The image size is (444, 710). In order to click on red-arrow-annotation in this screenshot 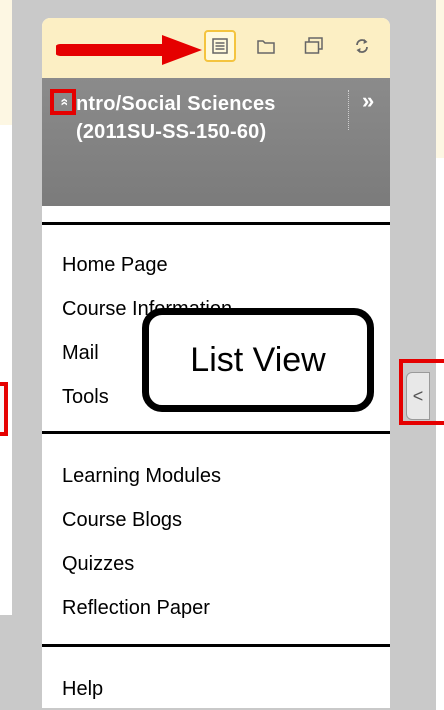, I will do `click(129, 50)`.